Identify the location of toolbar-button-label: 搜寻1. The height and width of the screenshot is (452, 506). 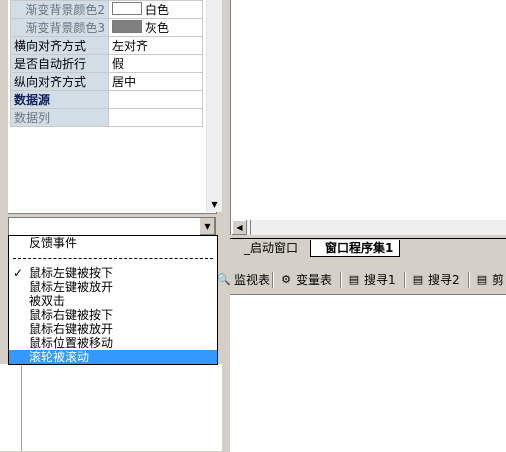
(380, 280).